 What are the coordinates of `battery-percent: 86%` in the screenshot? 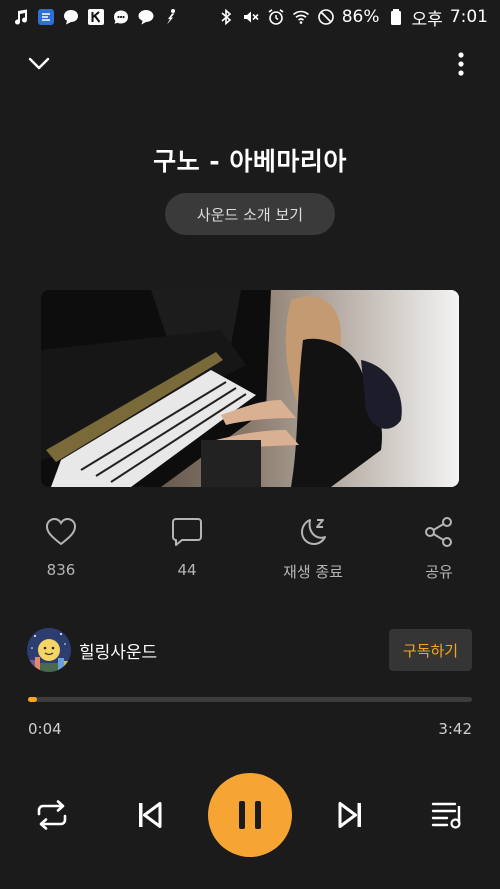 It's located at (360, 17).